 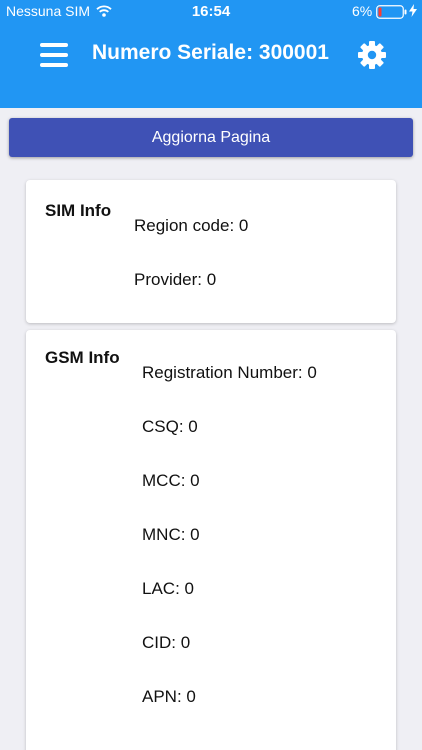 I want to click on mnc-value: MNC: 0, so click(x=171, y=534).